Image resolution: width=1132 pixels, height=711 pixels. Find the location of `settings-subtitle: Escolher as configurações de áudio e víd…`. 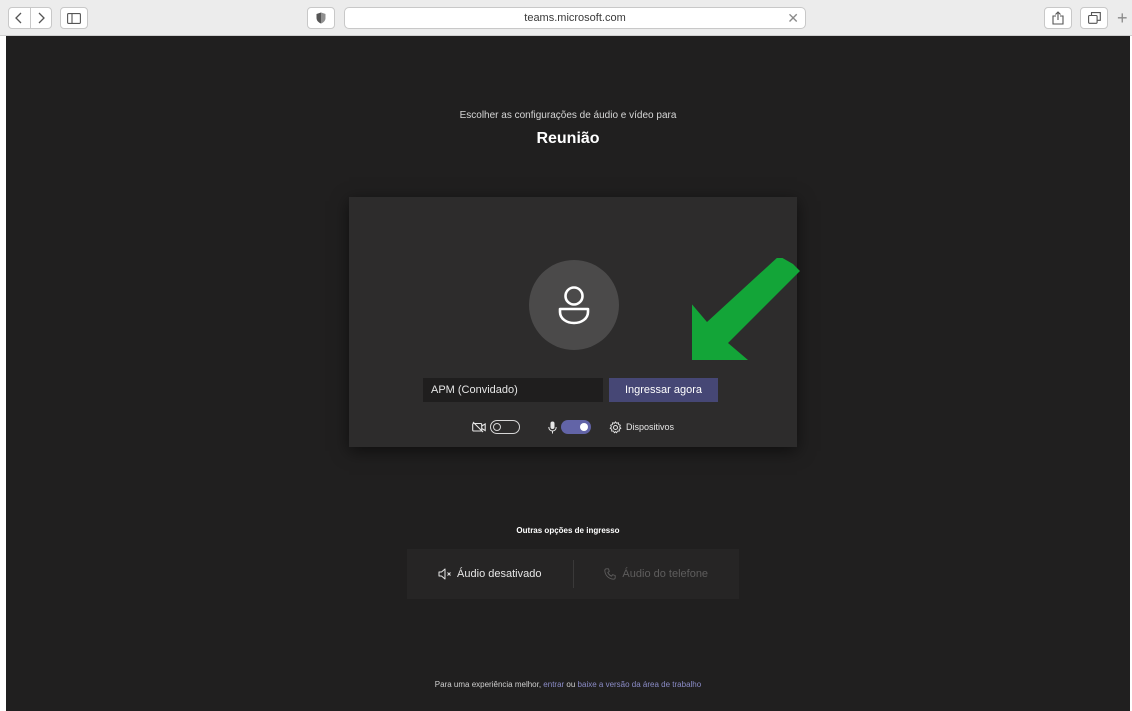

settings-subtitle: Escolher as configurações de áudio e víd… is located at coordinates (568, 115).